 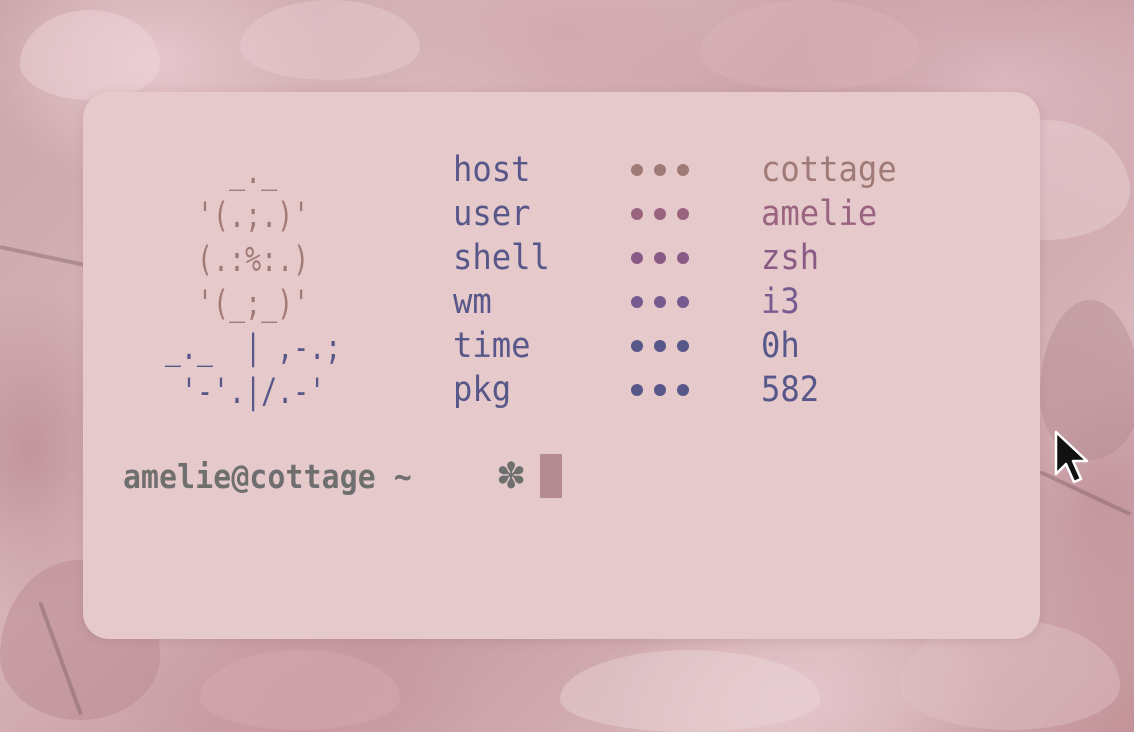 What do you see at coordinates (819, 214) in the screenshot?
I see `info-value: amelie` at bounding box center [819, 214].